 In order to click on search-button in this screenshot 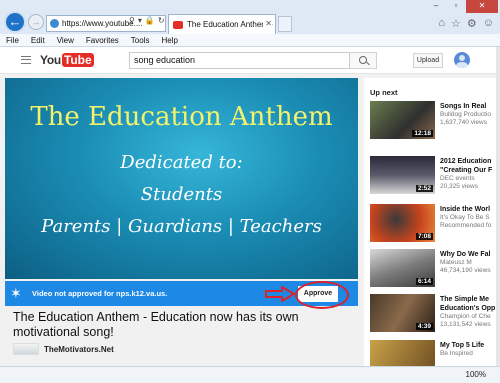, I will do `click(363, 60)`.